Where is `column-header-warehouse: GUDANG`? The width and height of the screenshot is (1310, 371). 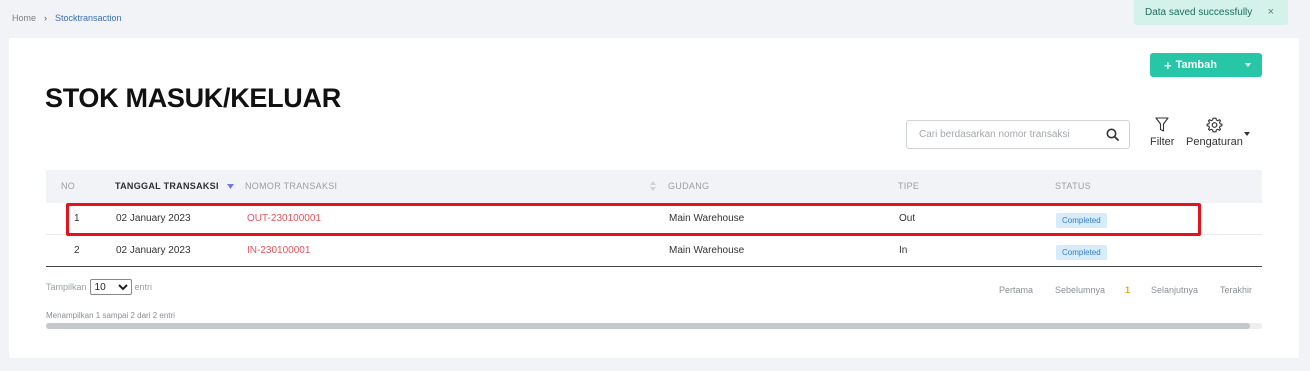 column-header-warehouse: GUDANG is located at coordinates (688, 186).